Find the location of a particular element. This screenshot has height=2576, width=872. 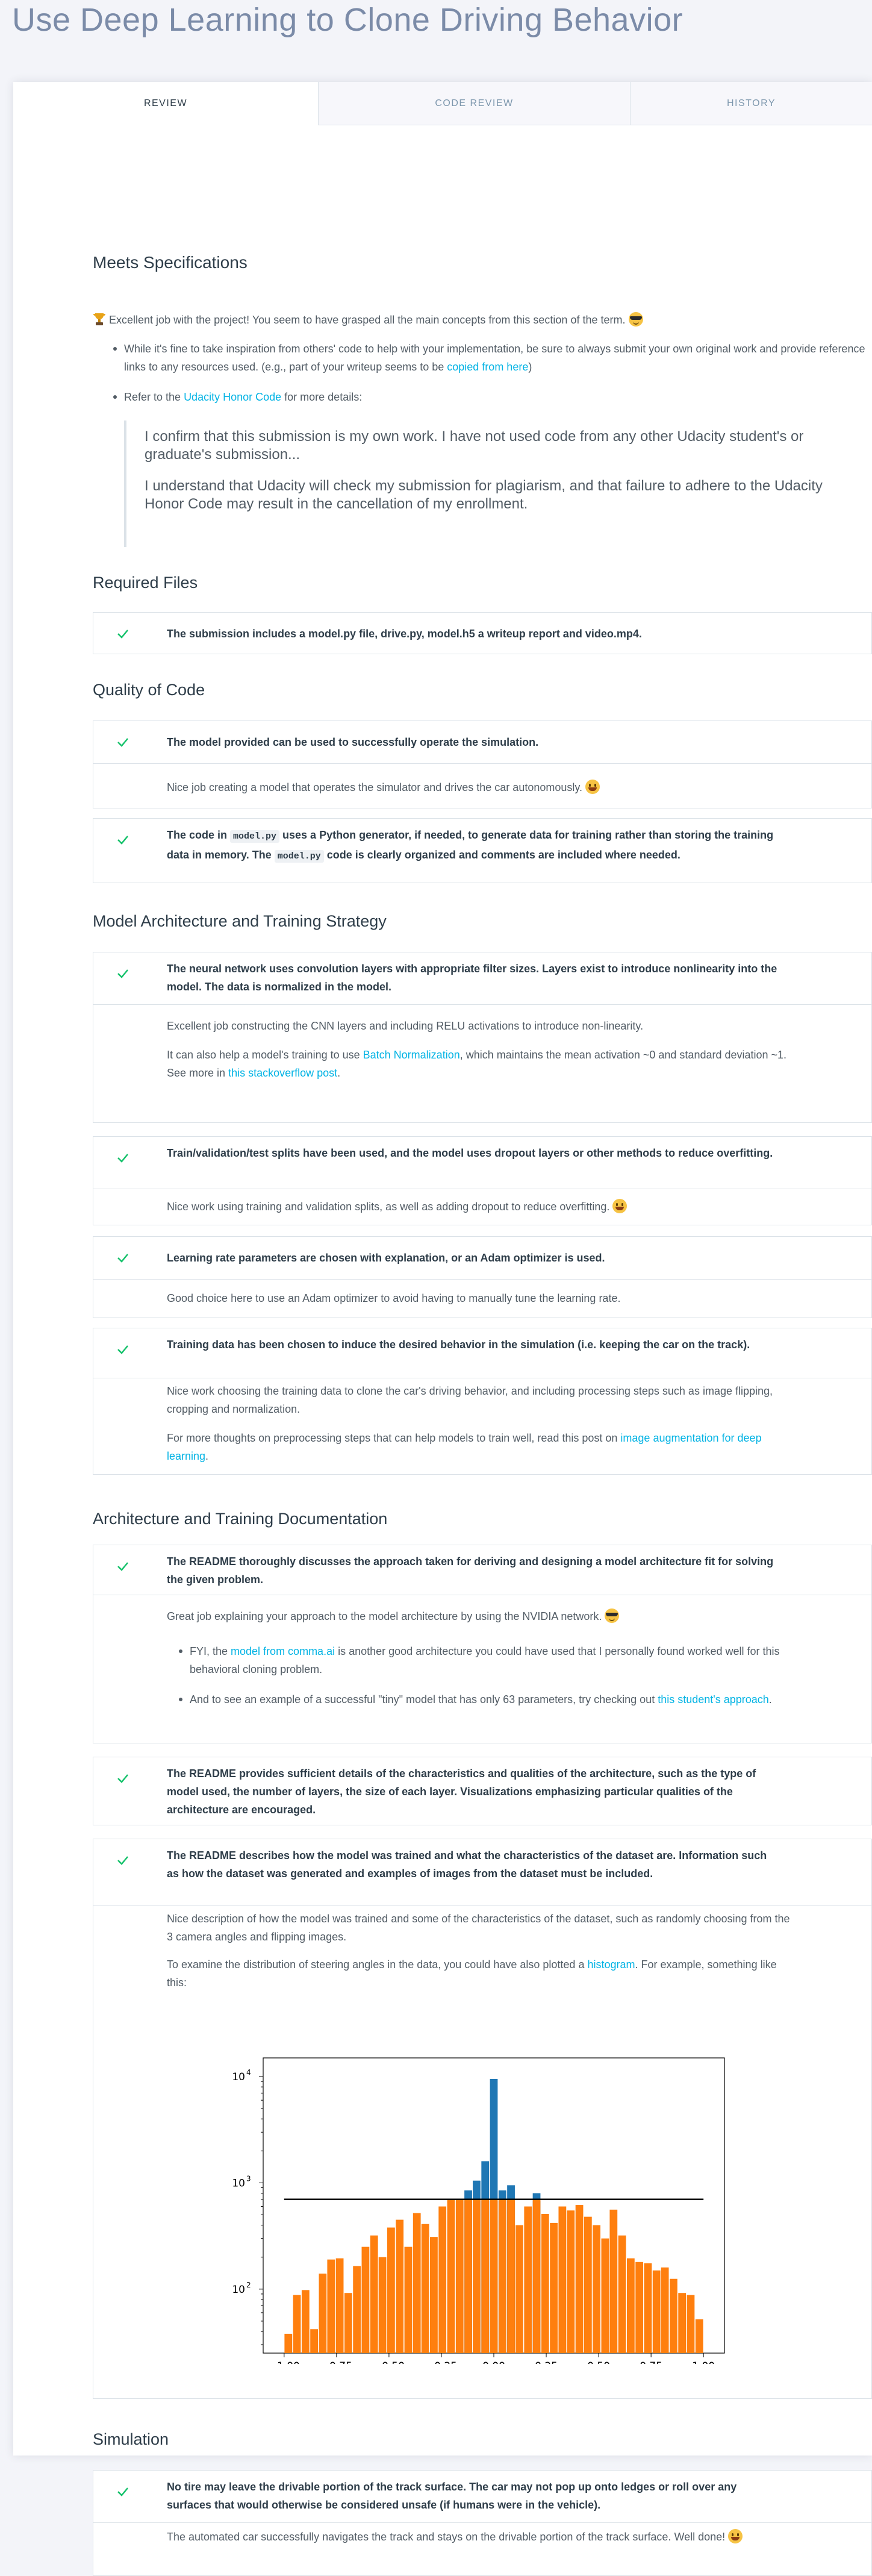

list-text: . is located at coordinates (770, 1699).